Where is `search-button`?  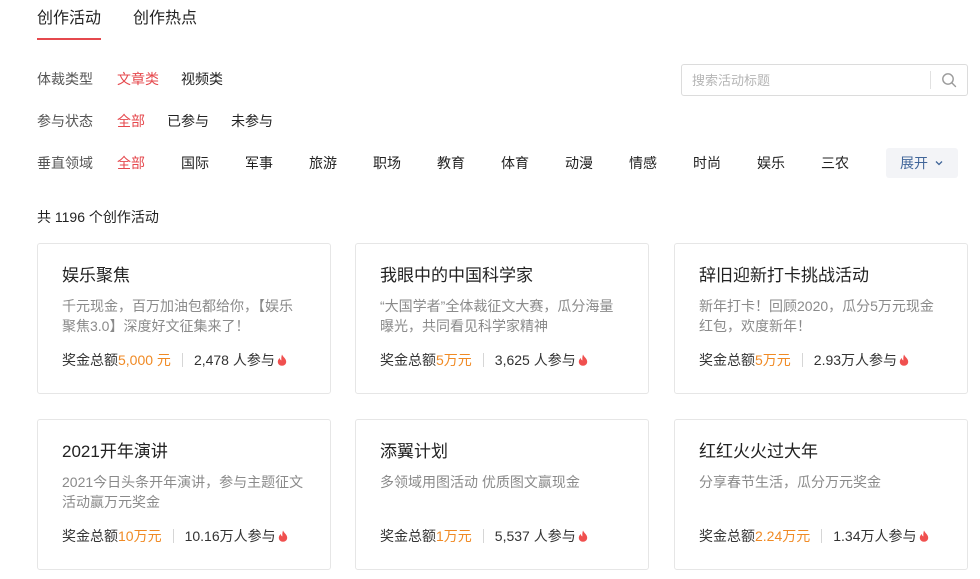
search-button is located at coordinates (949, 80).